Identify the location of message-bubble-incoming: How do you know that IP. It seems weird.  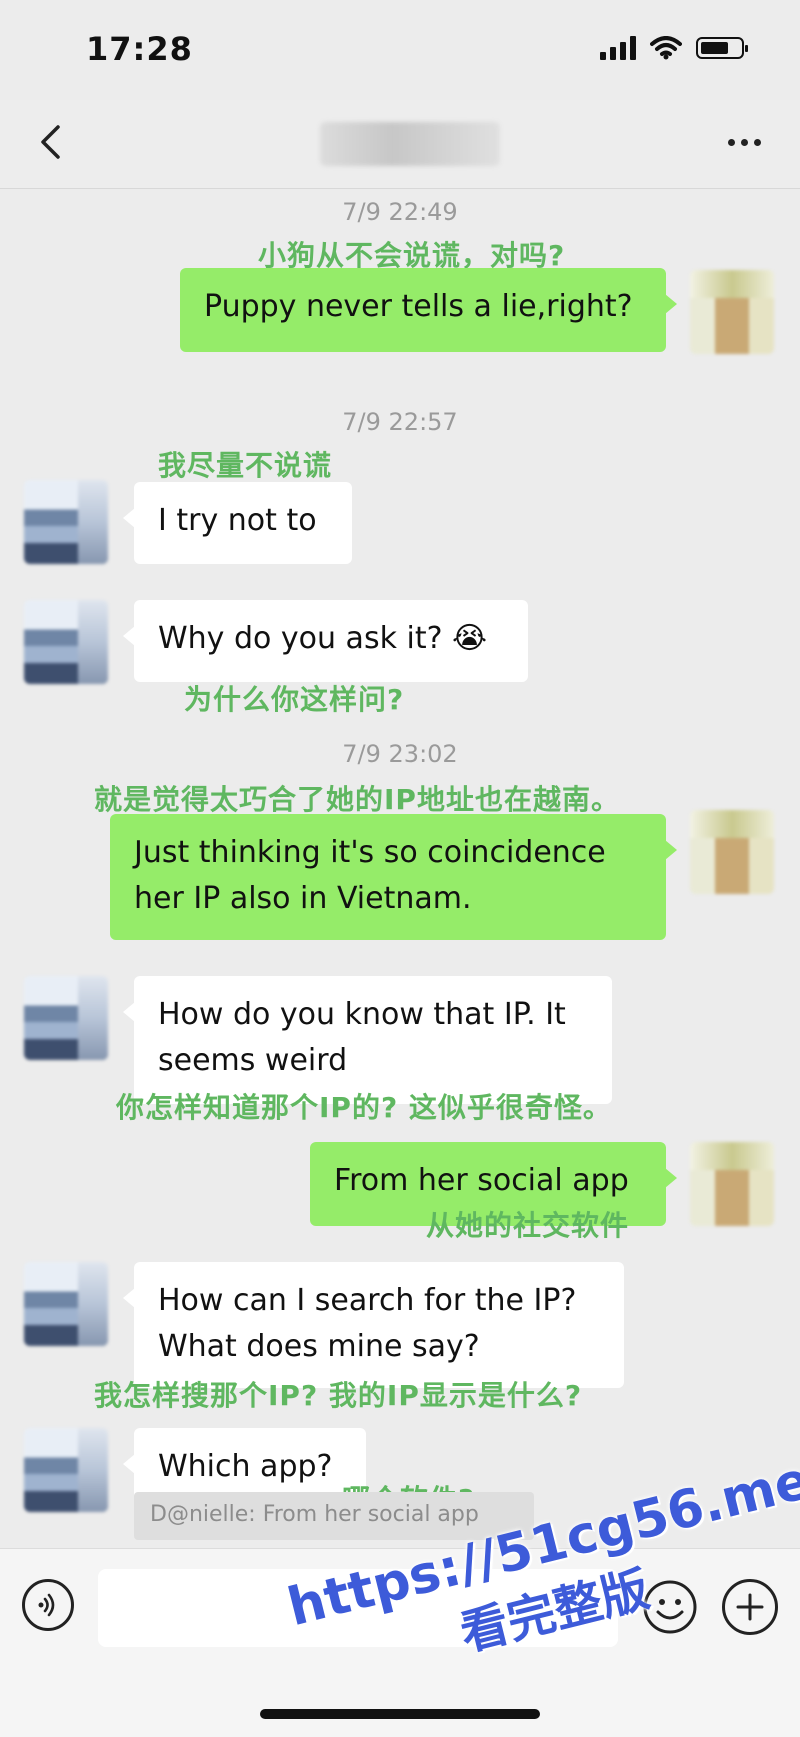
(367, 1040).